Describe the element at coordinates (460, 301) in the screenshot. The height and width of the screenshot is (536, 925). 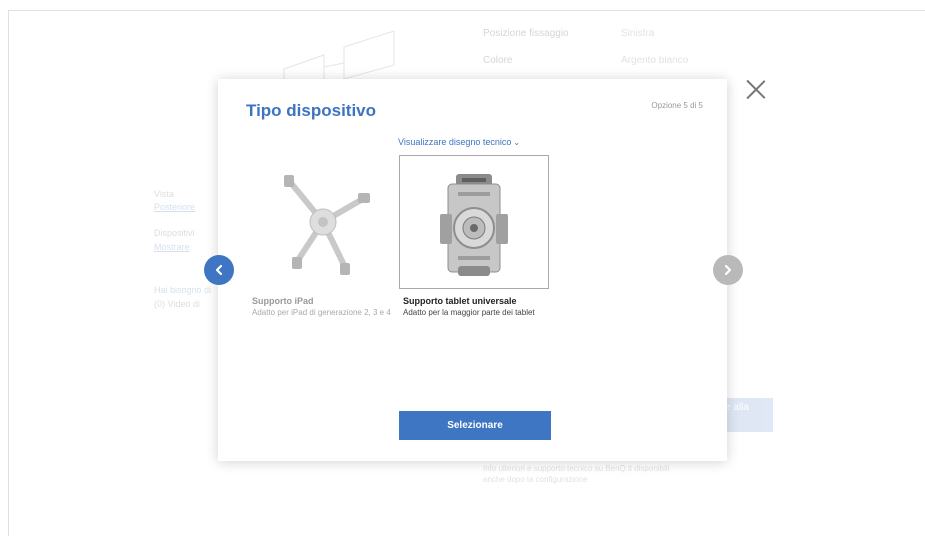
I see `option-name: Supporto tablet universale` at that location.